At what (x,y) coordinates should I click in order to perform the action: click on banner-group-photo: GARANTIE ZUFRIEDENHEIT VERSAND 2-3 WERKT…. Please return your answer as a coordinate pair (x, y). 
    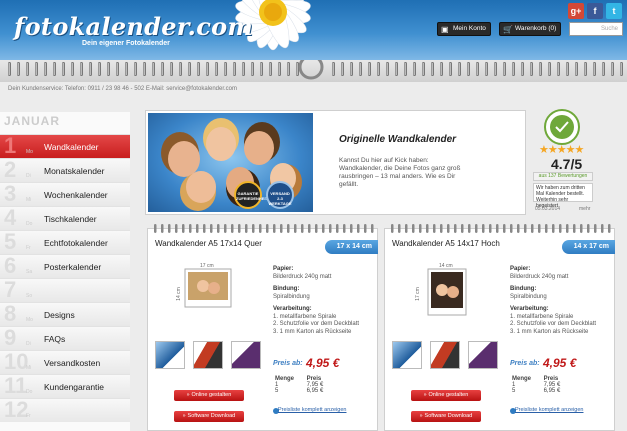
    Looking at the image, I should click on (230, 162).